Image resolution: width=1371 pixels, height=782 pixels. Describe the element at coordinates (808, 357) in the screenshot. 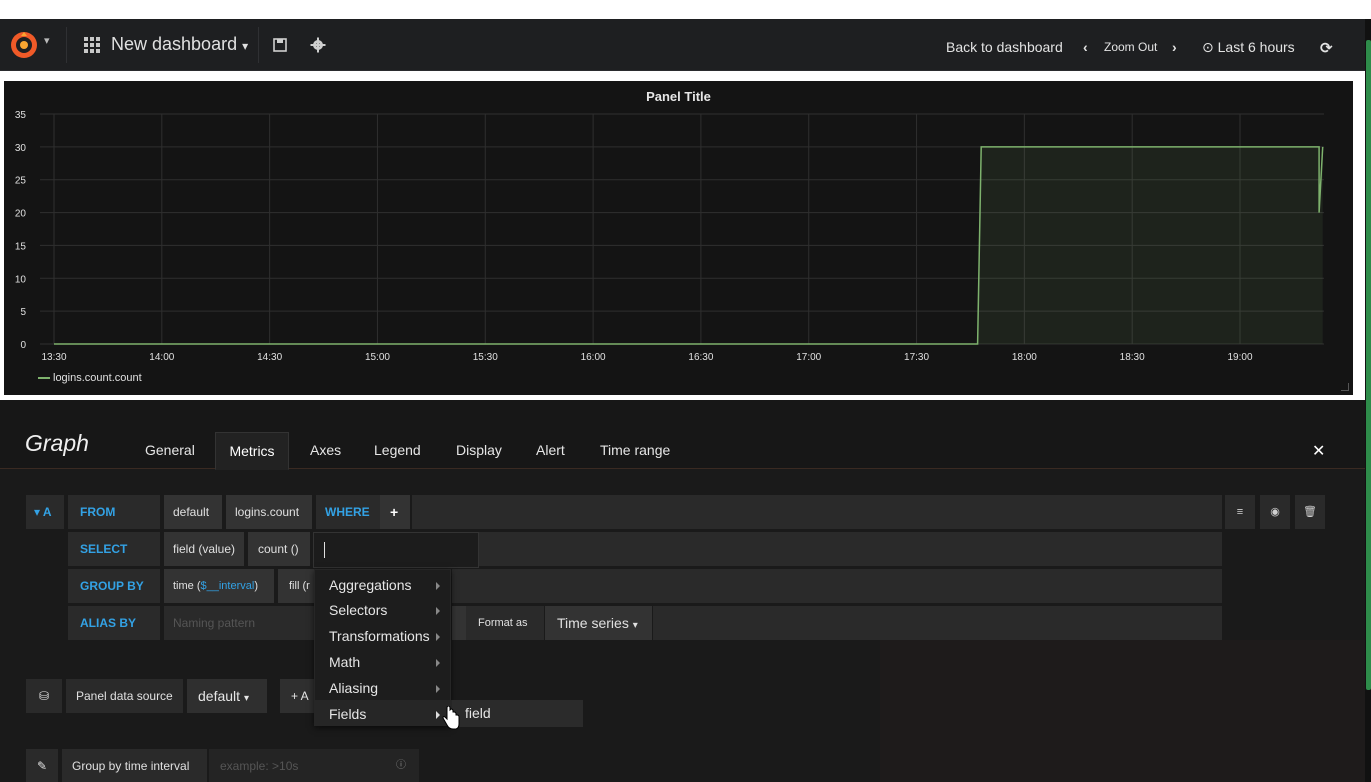

I see `x-tick-label: 17:00` at that location.